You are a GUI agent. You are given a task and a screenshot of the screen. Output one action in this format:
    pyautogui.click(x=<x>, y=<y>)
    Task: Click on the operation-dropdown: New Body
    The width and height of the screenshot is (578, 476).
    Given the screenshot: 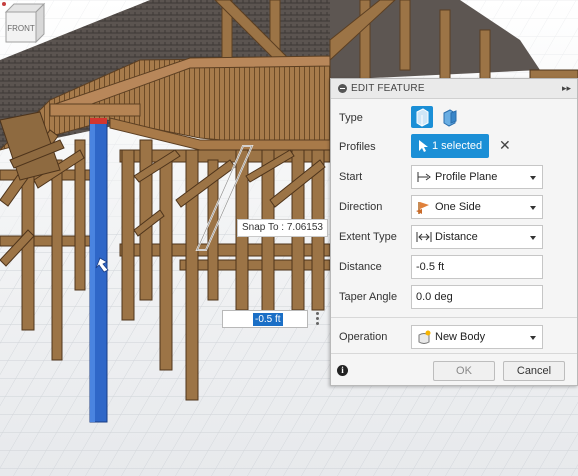 What is the action you would take?
    pyautogui.click(x=477, y=337)
    